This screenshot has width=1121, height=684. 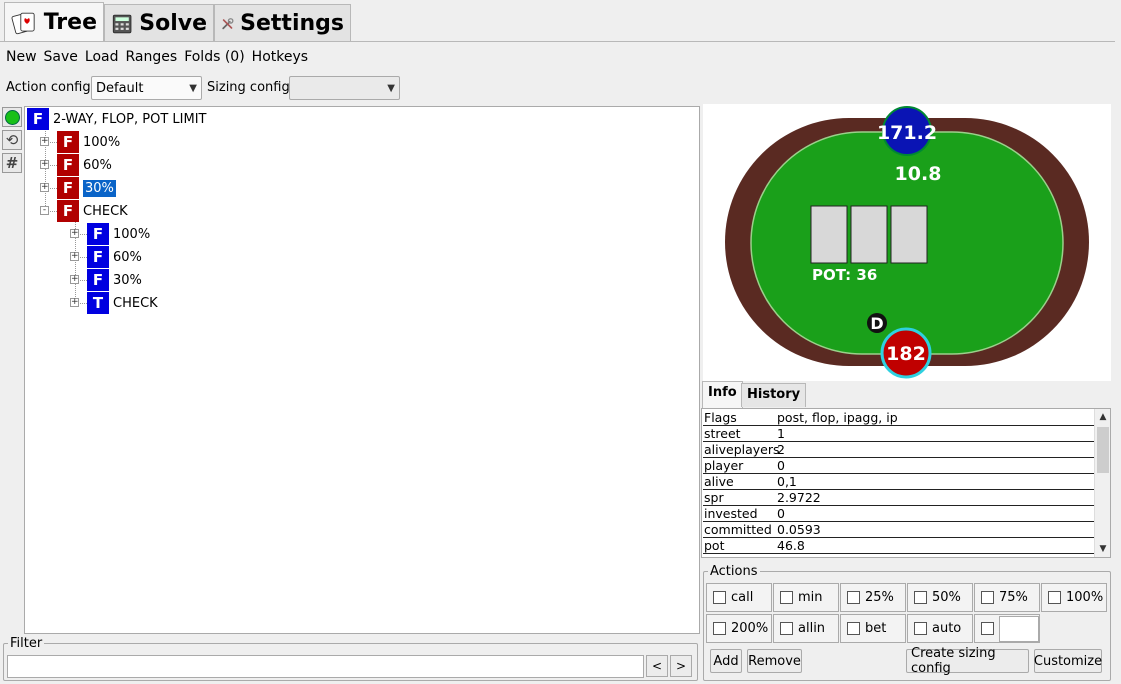 I want to click on customize-button: Customize, so click(x=1068, y=661).